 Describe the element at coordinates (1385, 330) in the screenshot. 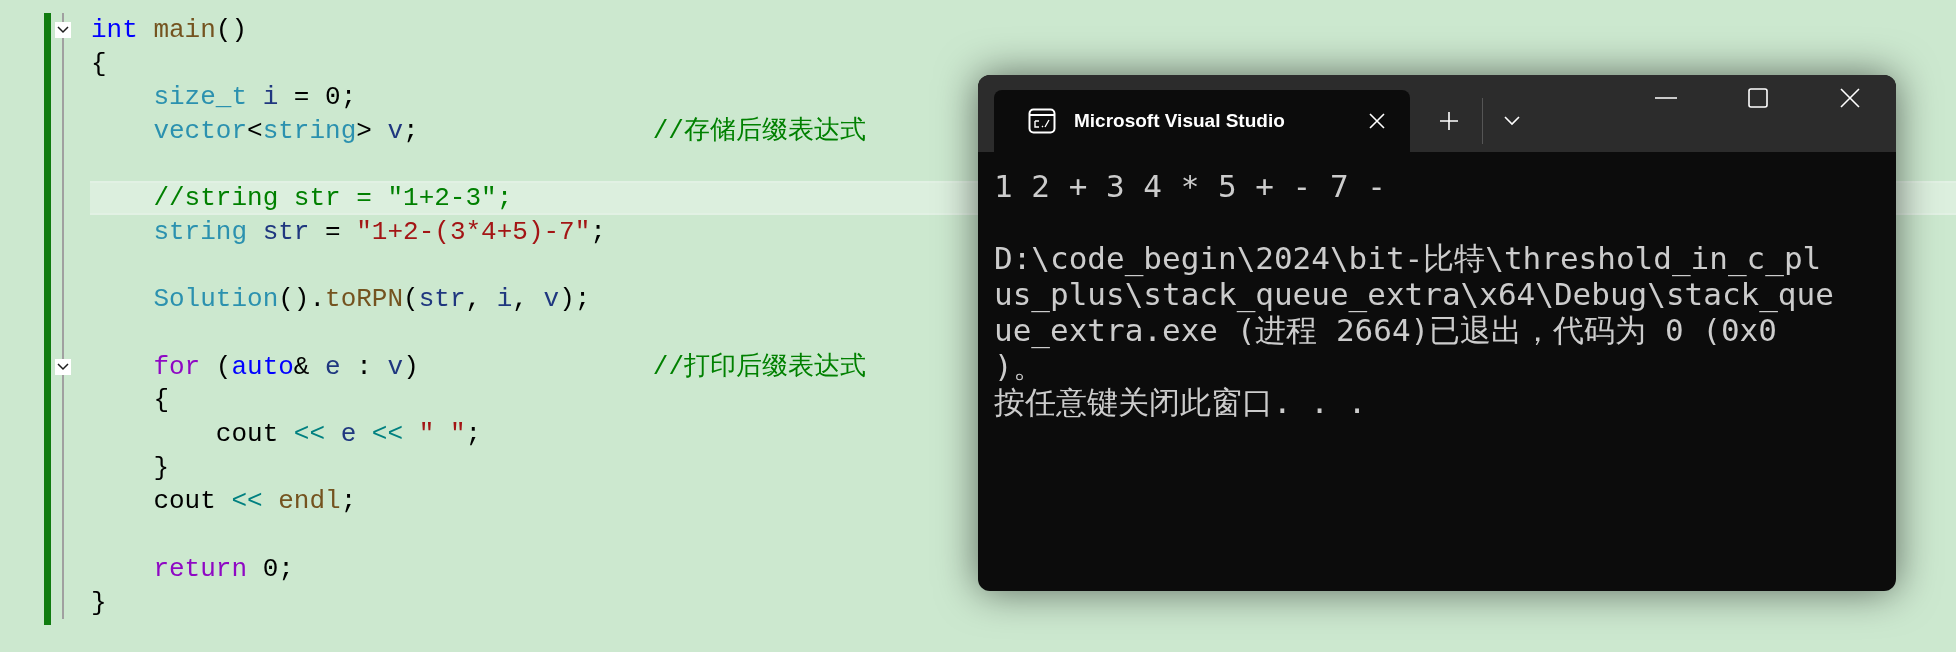

I see `console-output-line: ue_extra.exe (进程 2664)已退出，代码为 0 (0x0` at that location.